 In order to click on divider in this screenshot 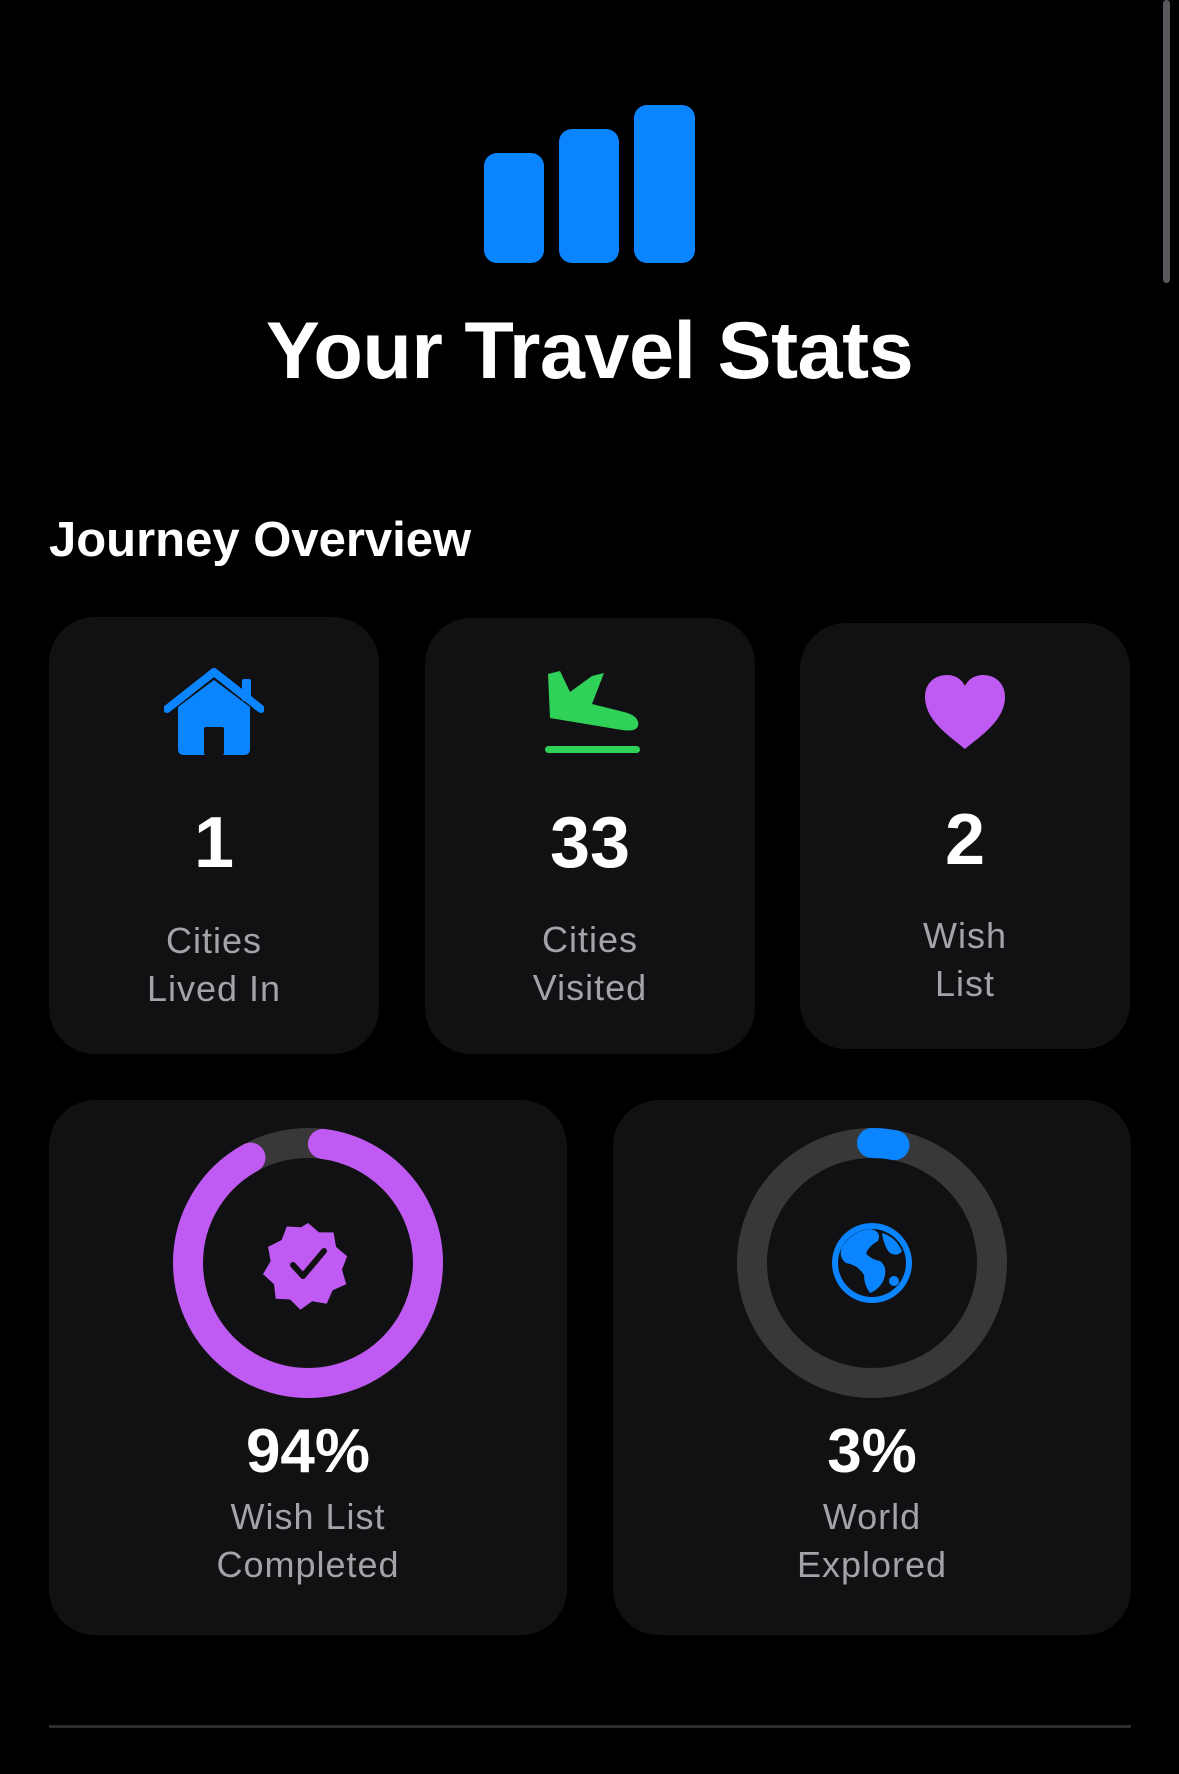, I will do `click(590, 1726)`.